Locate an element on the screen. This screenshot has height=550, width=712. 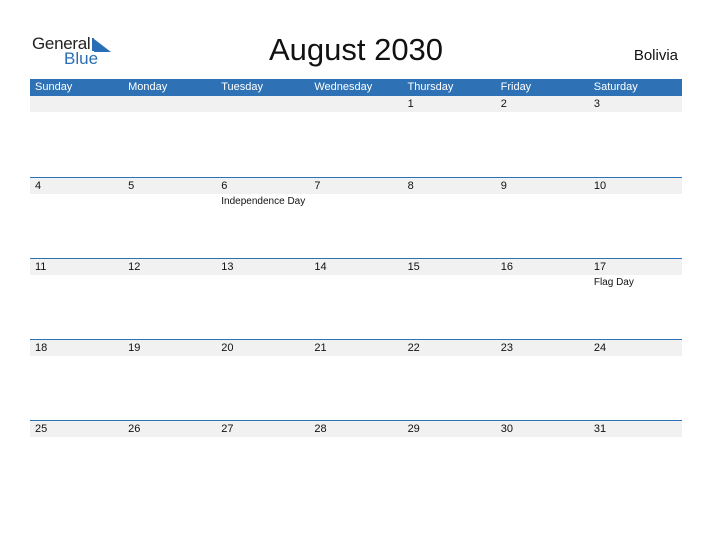
day-number: 25 is located at coordinates (41, 429).